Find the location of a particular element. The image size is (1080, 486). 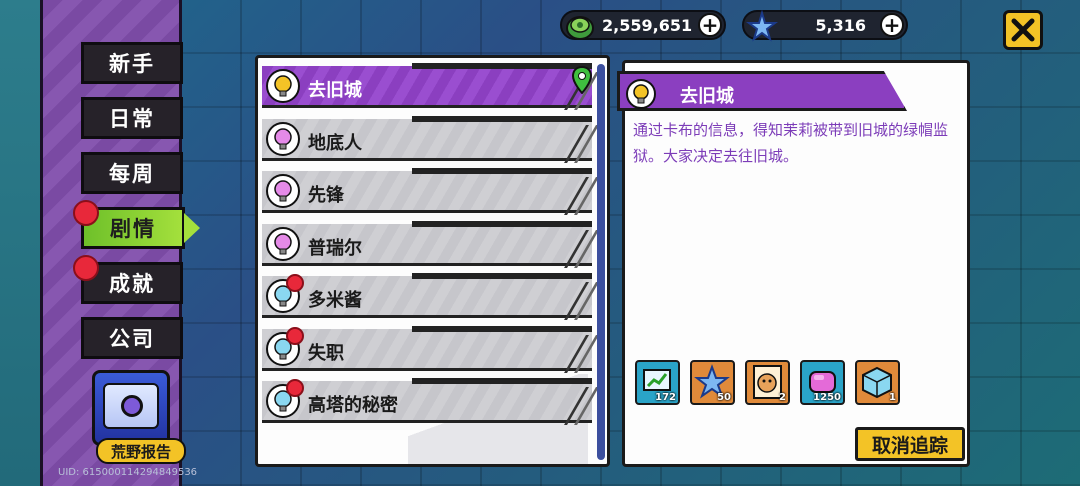

reward-item: 2 is located at coordinates (767, 382).